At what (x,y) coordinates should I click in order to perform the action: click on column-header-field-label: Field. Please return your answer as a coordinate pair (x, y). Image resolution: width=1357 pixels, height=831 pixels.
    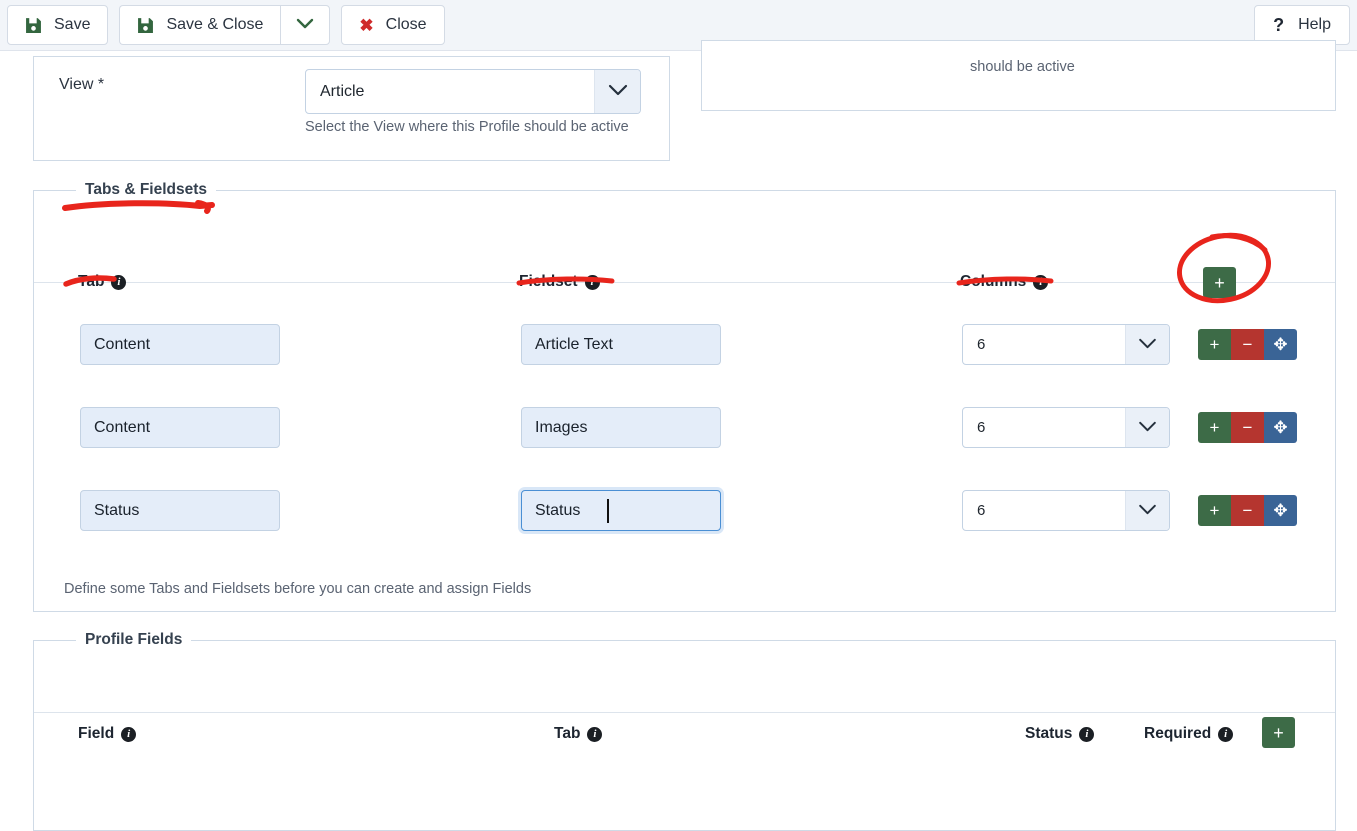
    Looking at the image, I should click on (96, 733).